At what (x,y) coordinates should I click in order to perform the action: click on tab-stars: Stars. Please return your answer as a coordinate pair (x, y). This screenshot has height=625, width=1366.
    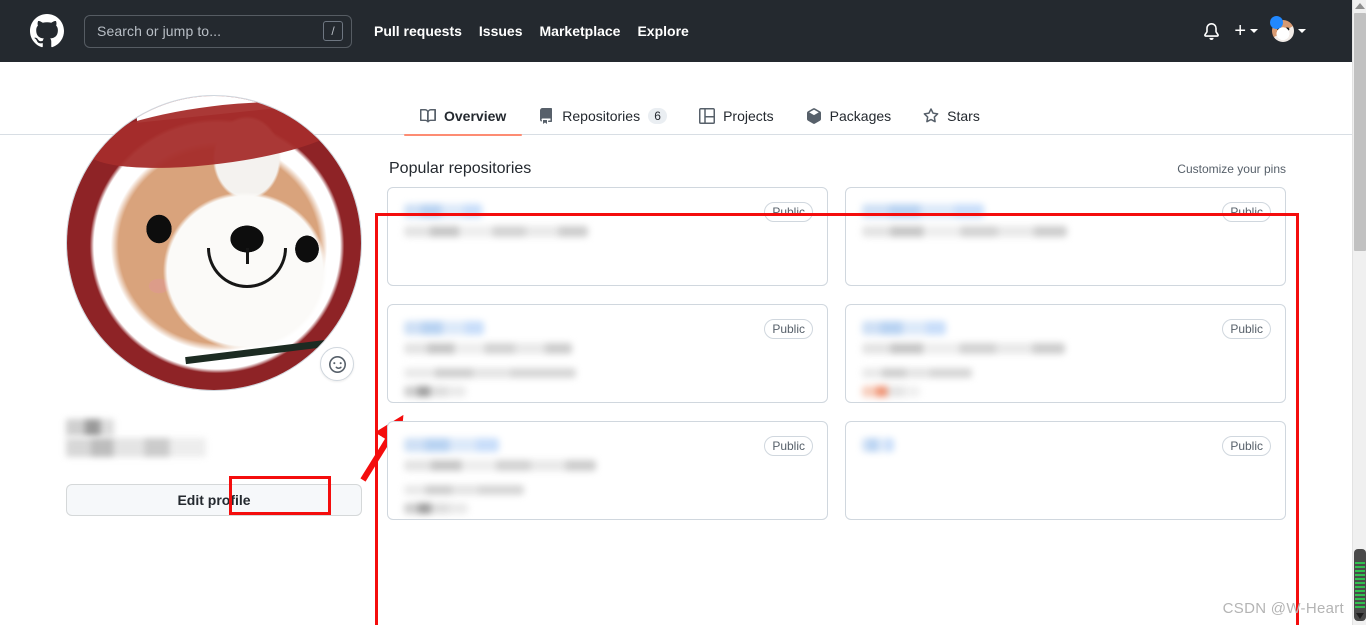
    Looking at the image, I should click on (951, 122).